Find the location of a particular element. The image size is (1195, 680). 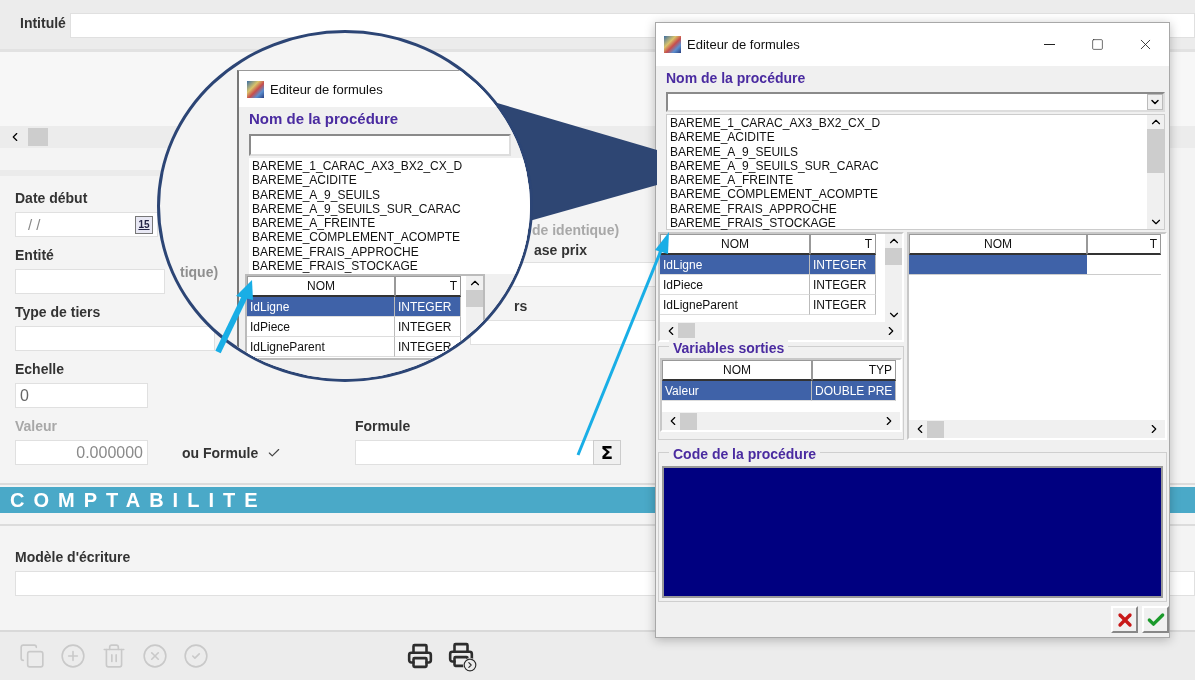

print-button is located at coordinates (420, 656).